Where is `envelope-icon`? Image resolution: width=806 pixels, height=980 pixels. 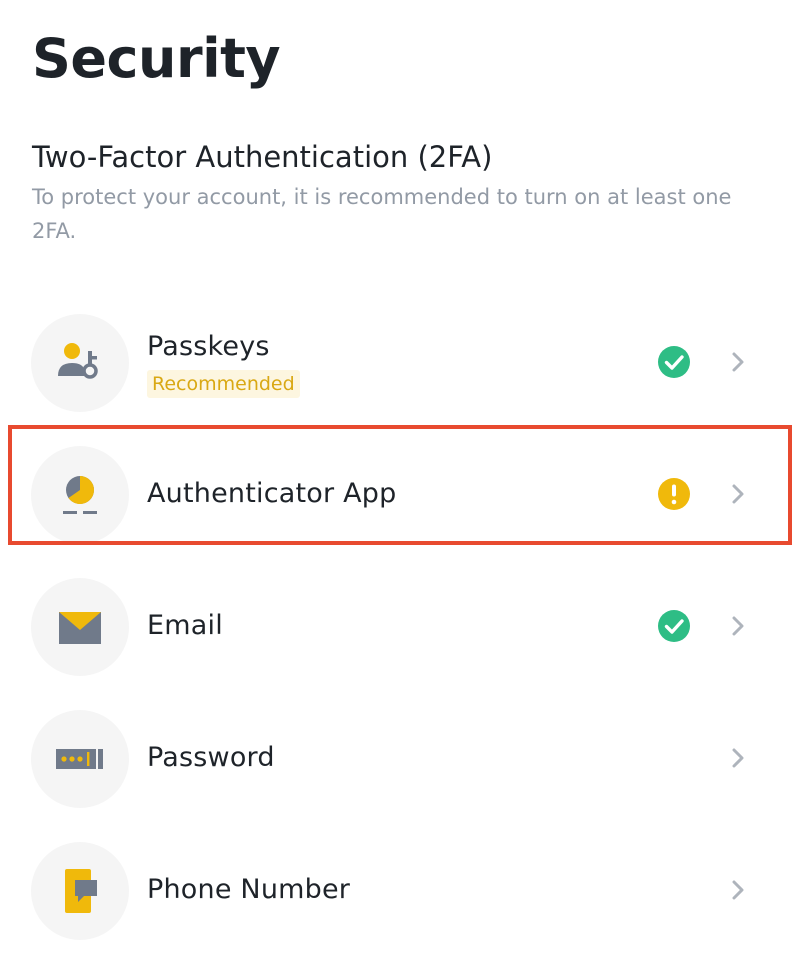 envelope-icon is located at coordinates (80, 628).